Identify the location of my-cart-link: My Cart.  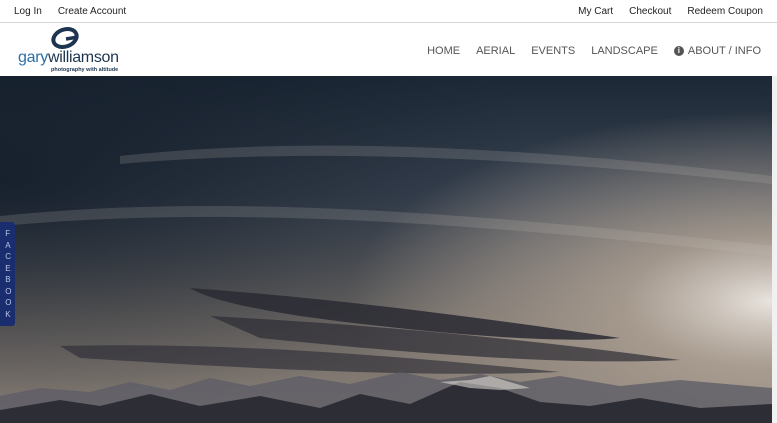
(595, 11).